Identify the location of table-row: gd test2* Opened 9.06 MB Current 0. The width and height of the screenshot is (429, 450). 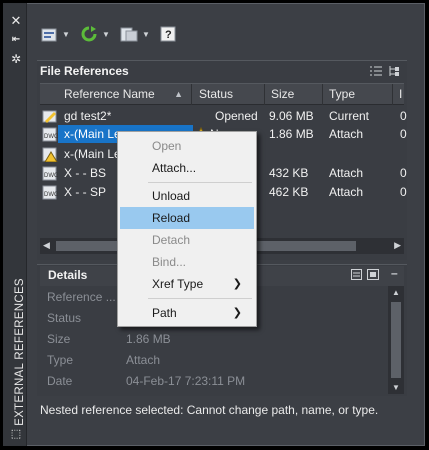
(223, 116).